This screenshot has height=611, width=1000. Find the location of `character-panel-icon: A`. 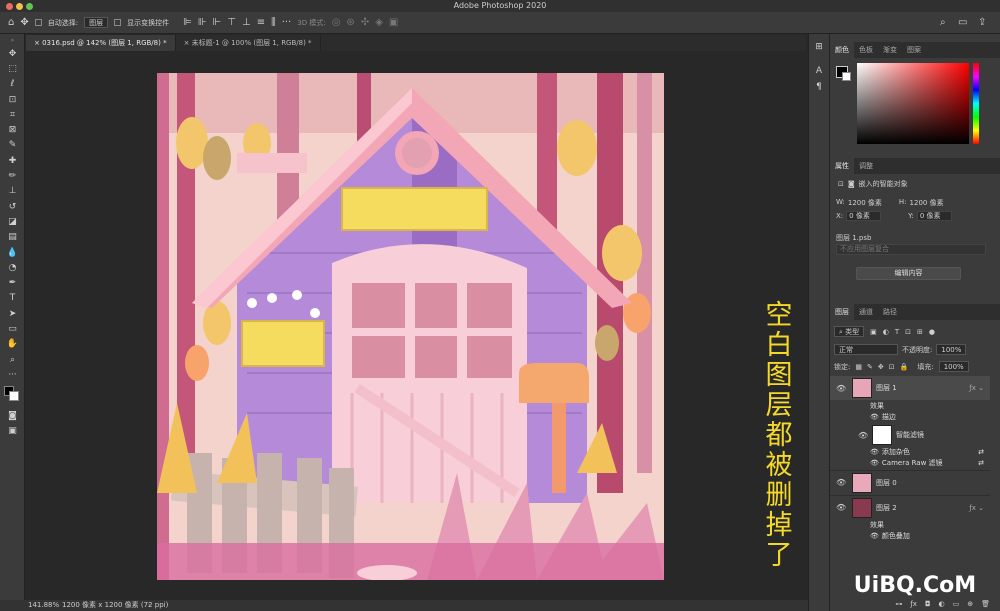

character-panel-icon: A is located at coordinates (819, 71).